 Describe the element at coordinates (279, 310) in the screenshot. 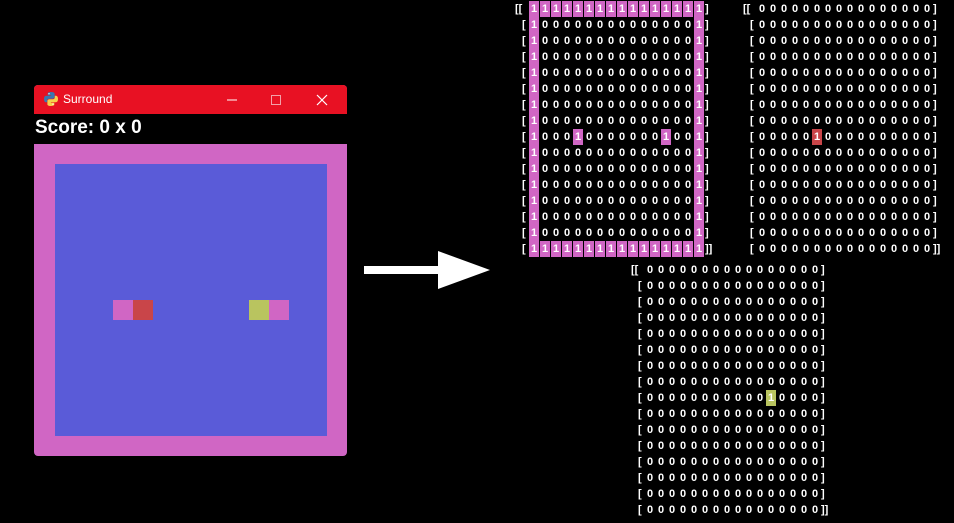

I see `green-player-trail` at that location.